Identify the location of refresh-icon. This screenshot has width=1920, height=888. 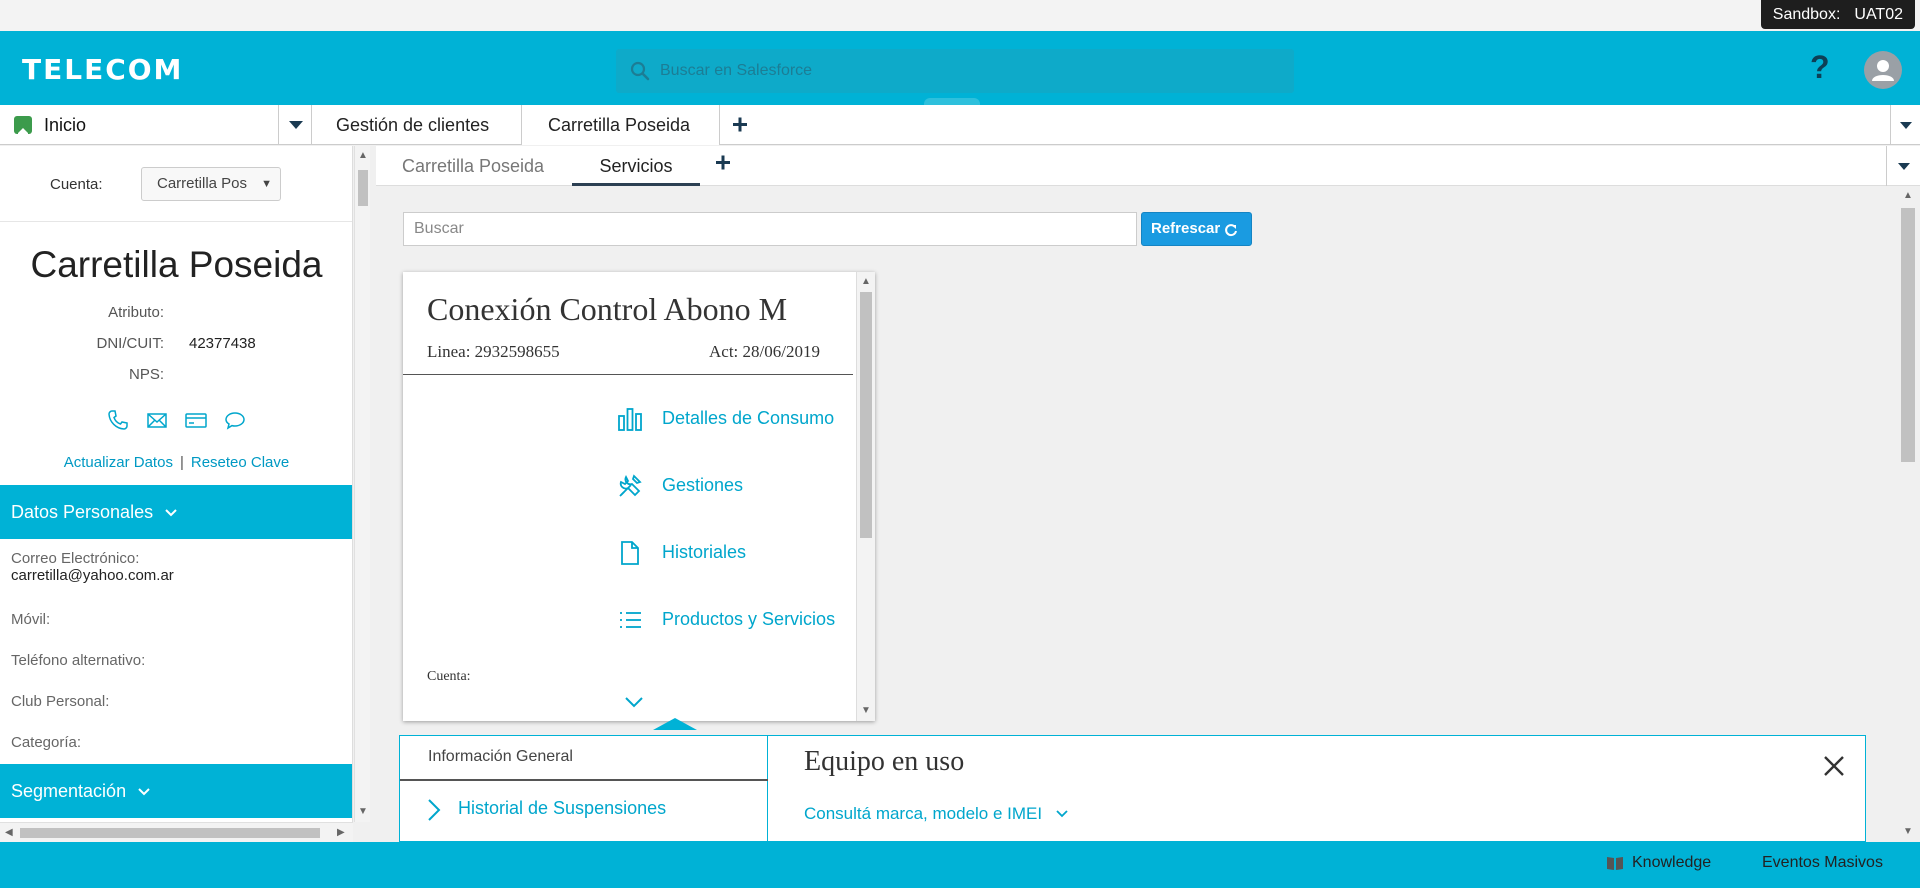
(1231, 230).